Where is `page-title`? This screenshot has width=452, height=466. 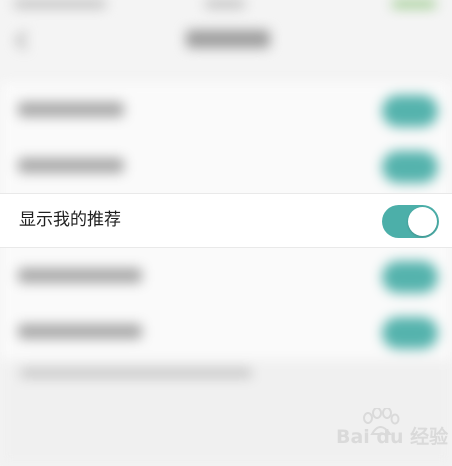 page-title is located at coordinates (228, 39).